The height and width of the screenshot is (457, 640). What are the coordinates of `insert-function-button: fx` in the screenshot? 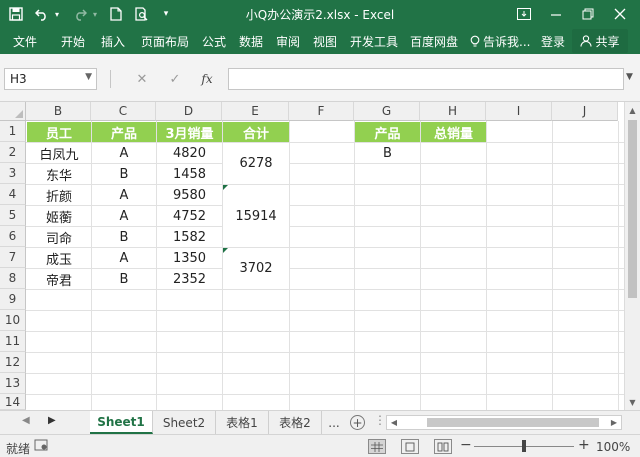 It's located at (207, 79).